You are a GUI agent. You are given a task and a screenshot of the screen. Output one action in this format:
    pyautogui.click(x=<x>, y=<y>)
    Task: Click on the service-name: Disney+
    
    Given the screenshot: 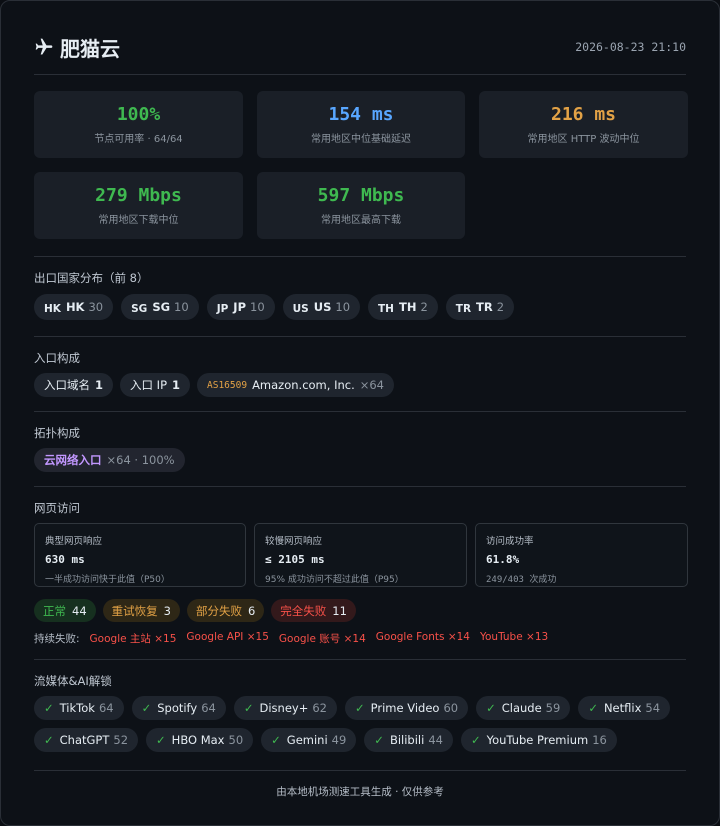 What is the action you would take?
    pyautogui.click(x=284, y=708)
    